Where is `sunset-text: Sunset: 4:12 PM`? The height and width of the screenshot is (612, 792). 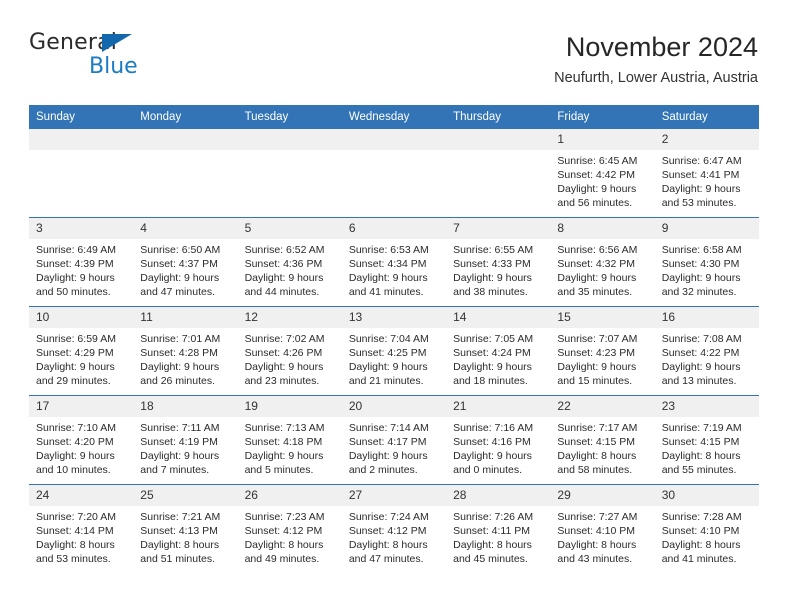 sunset-text: Sunset: 4:12 PM is located at coordinates (283, 531).